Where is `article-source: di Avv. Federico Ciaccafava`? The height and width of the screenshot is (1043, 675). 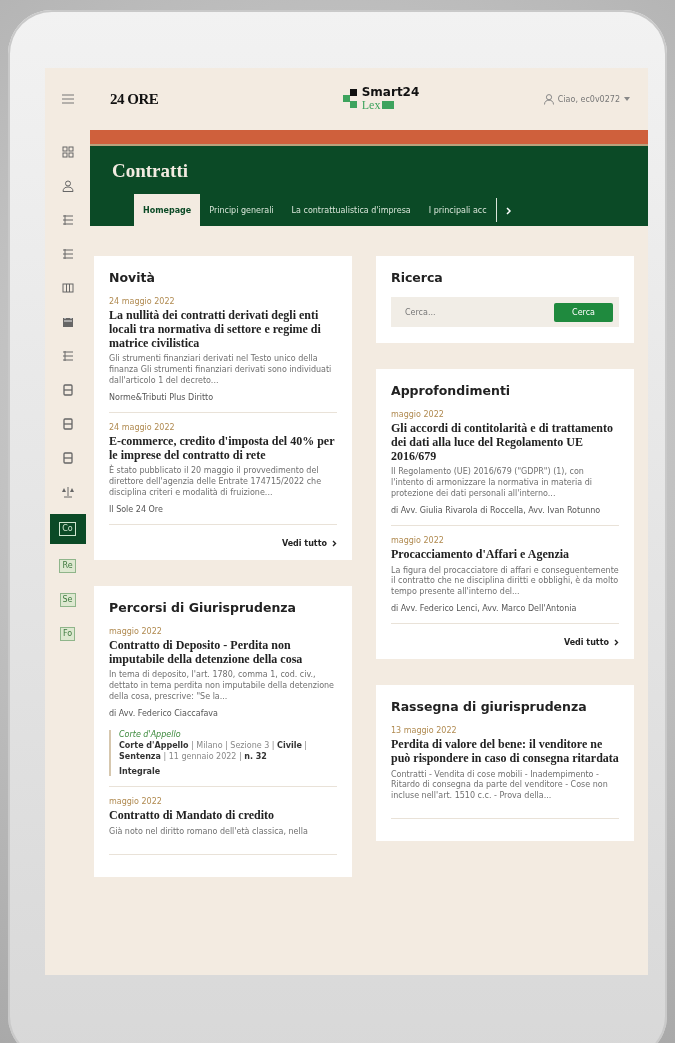 article-source: di Avv. Federico Ciaccafava is located at coordinates (164, 713).